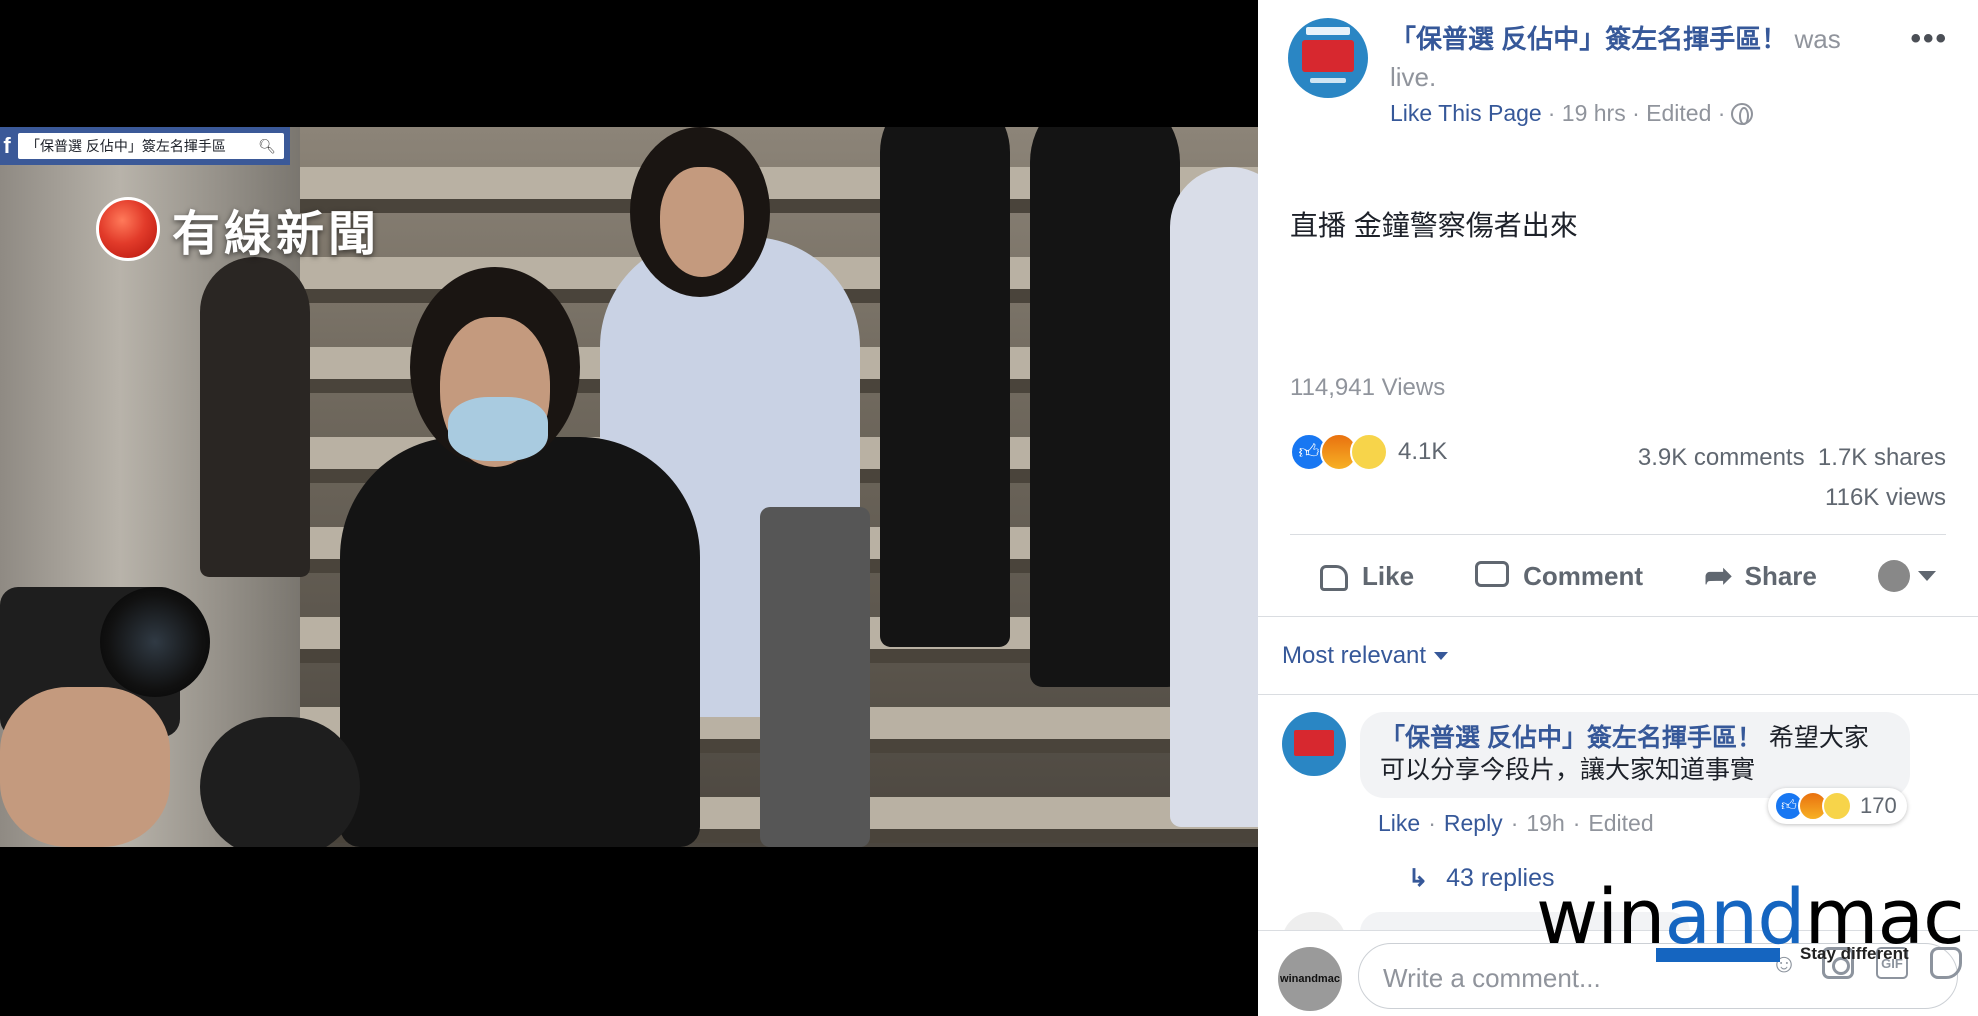  I want to click on comment-label: Comment, so click(1583, 575).